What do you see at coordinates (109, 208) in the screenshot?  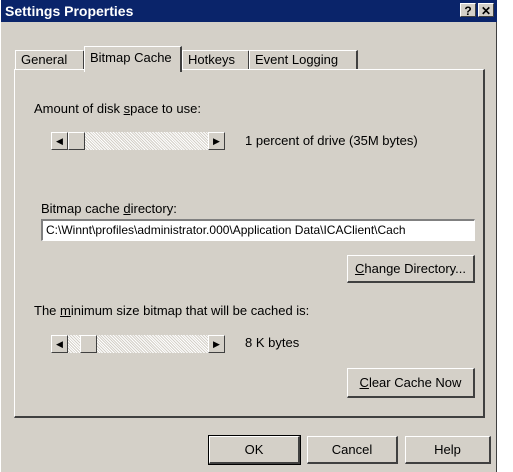 I see `cache-directory-label: Bitmap cache directory:` at bounding box center [109, 208].